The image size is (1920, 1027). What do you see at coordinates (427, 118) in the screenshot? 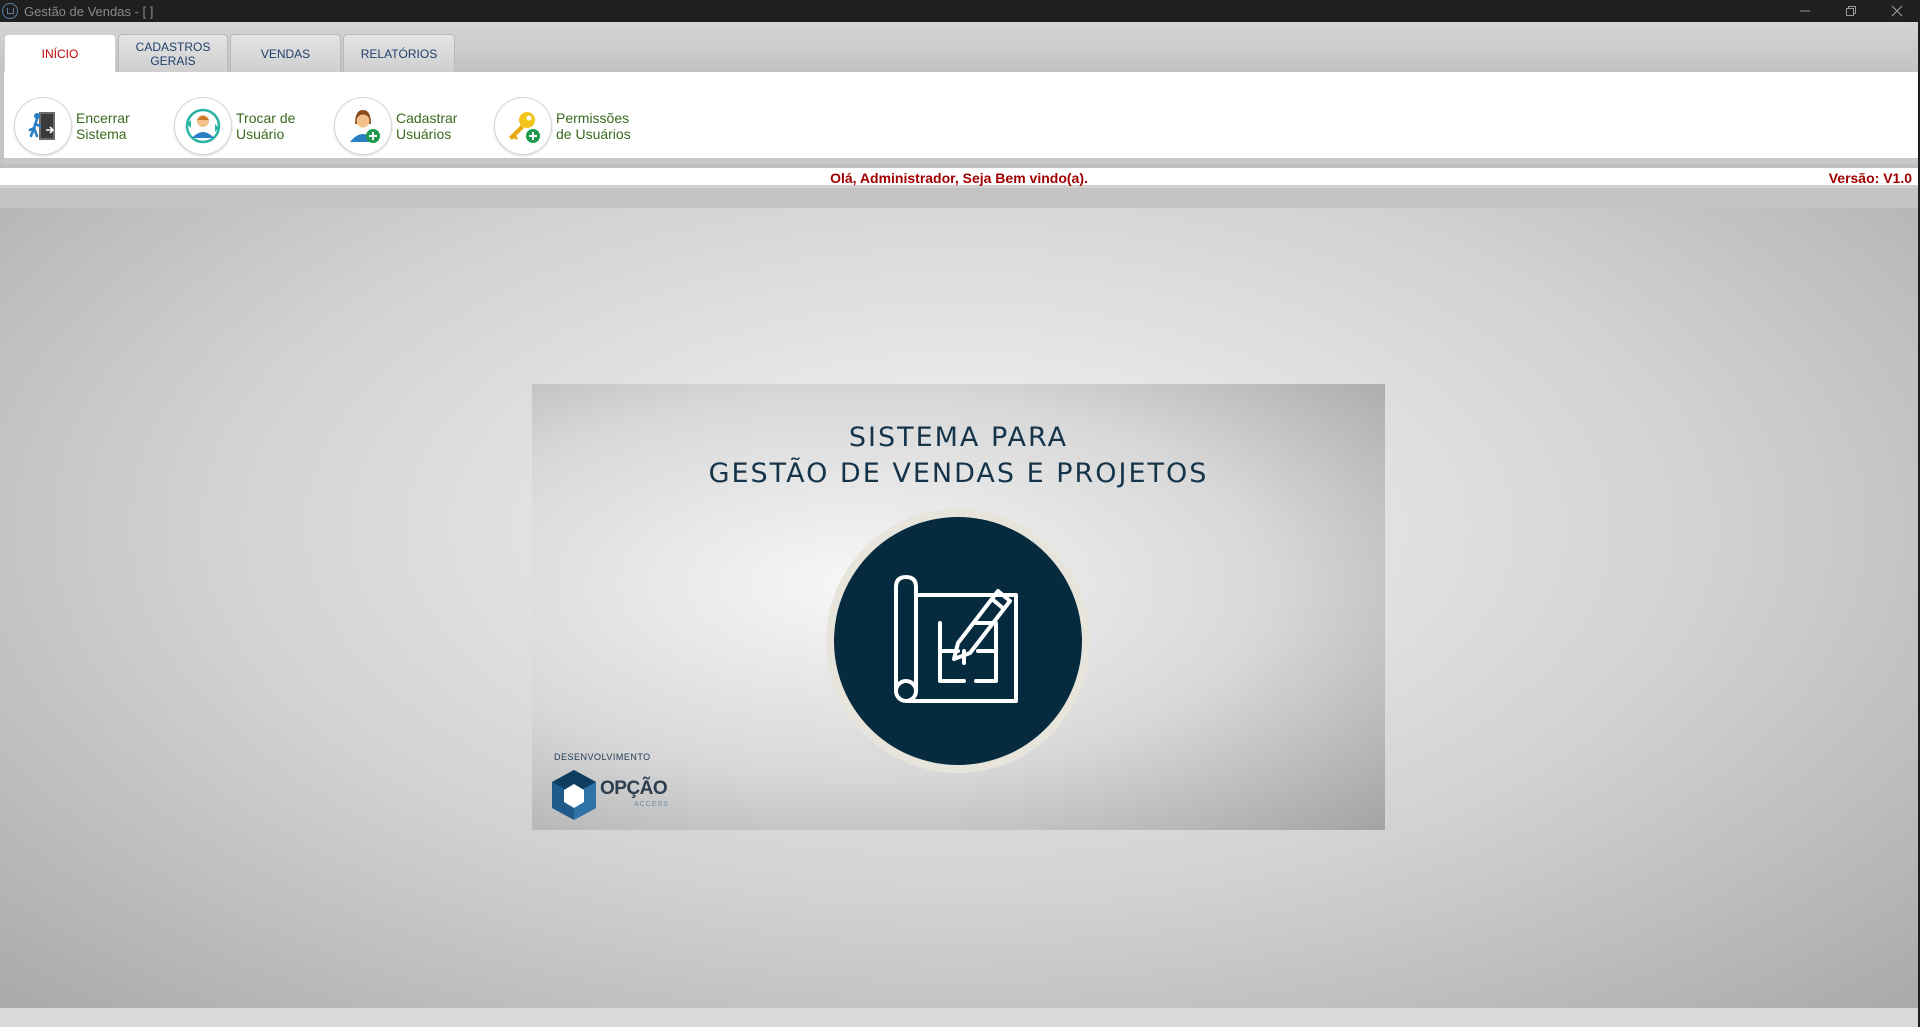
I see `label-line1: Cadastrar` at bounding box center [427, 118].